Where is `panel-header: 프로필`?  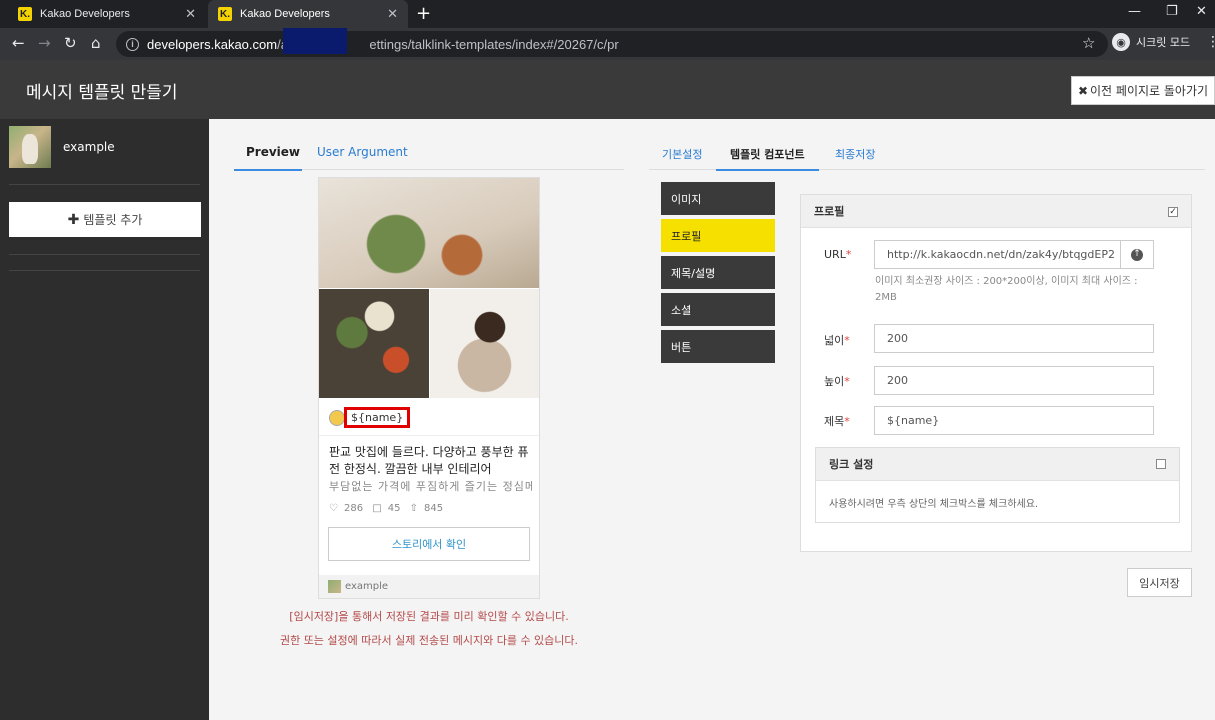
panel-header: 프로필 is located at coordinates (996, 211).